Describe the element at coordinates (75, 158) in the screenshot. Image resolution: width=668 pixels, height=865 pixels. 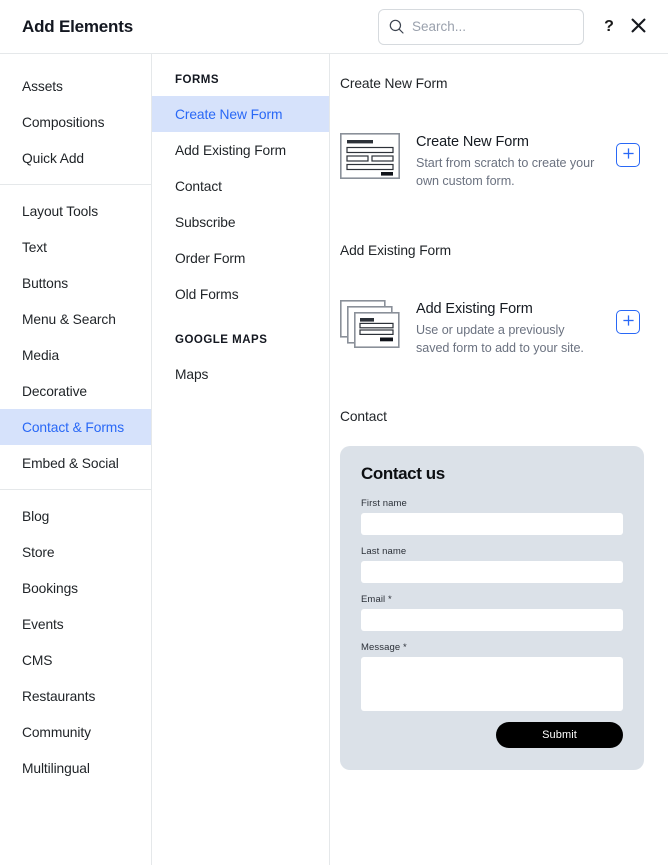
I see `sidebar-item-quick-add: Quick Add` at that location.